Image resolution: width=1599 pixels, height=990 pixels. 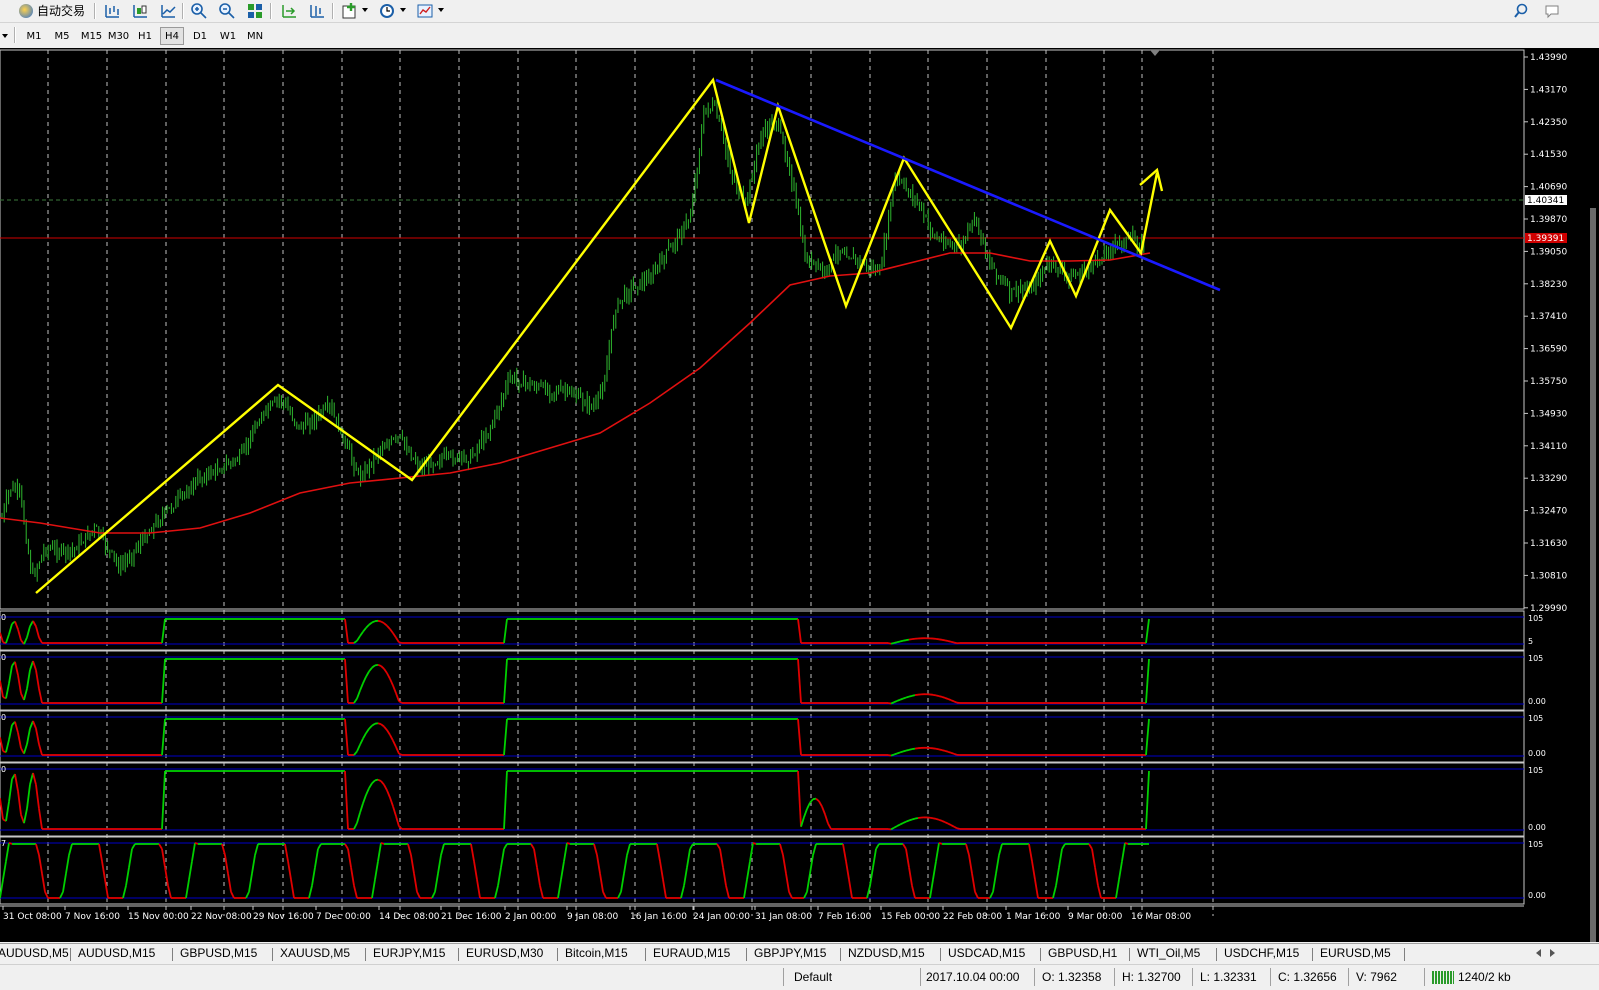 I want to click on tabs-scroll-left-icon, so click(x=1538, y=953).